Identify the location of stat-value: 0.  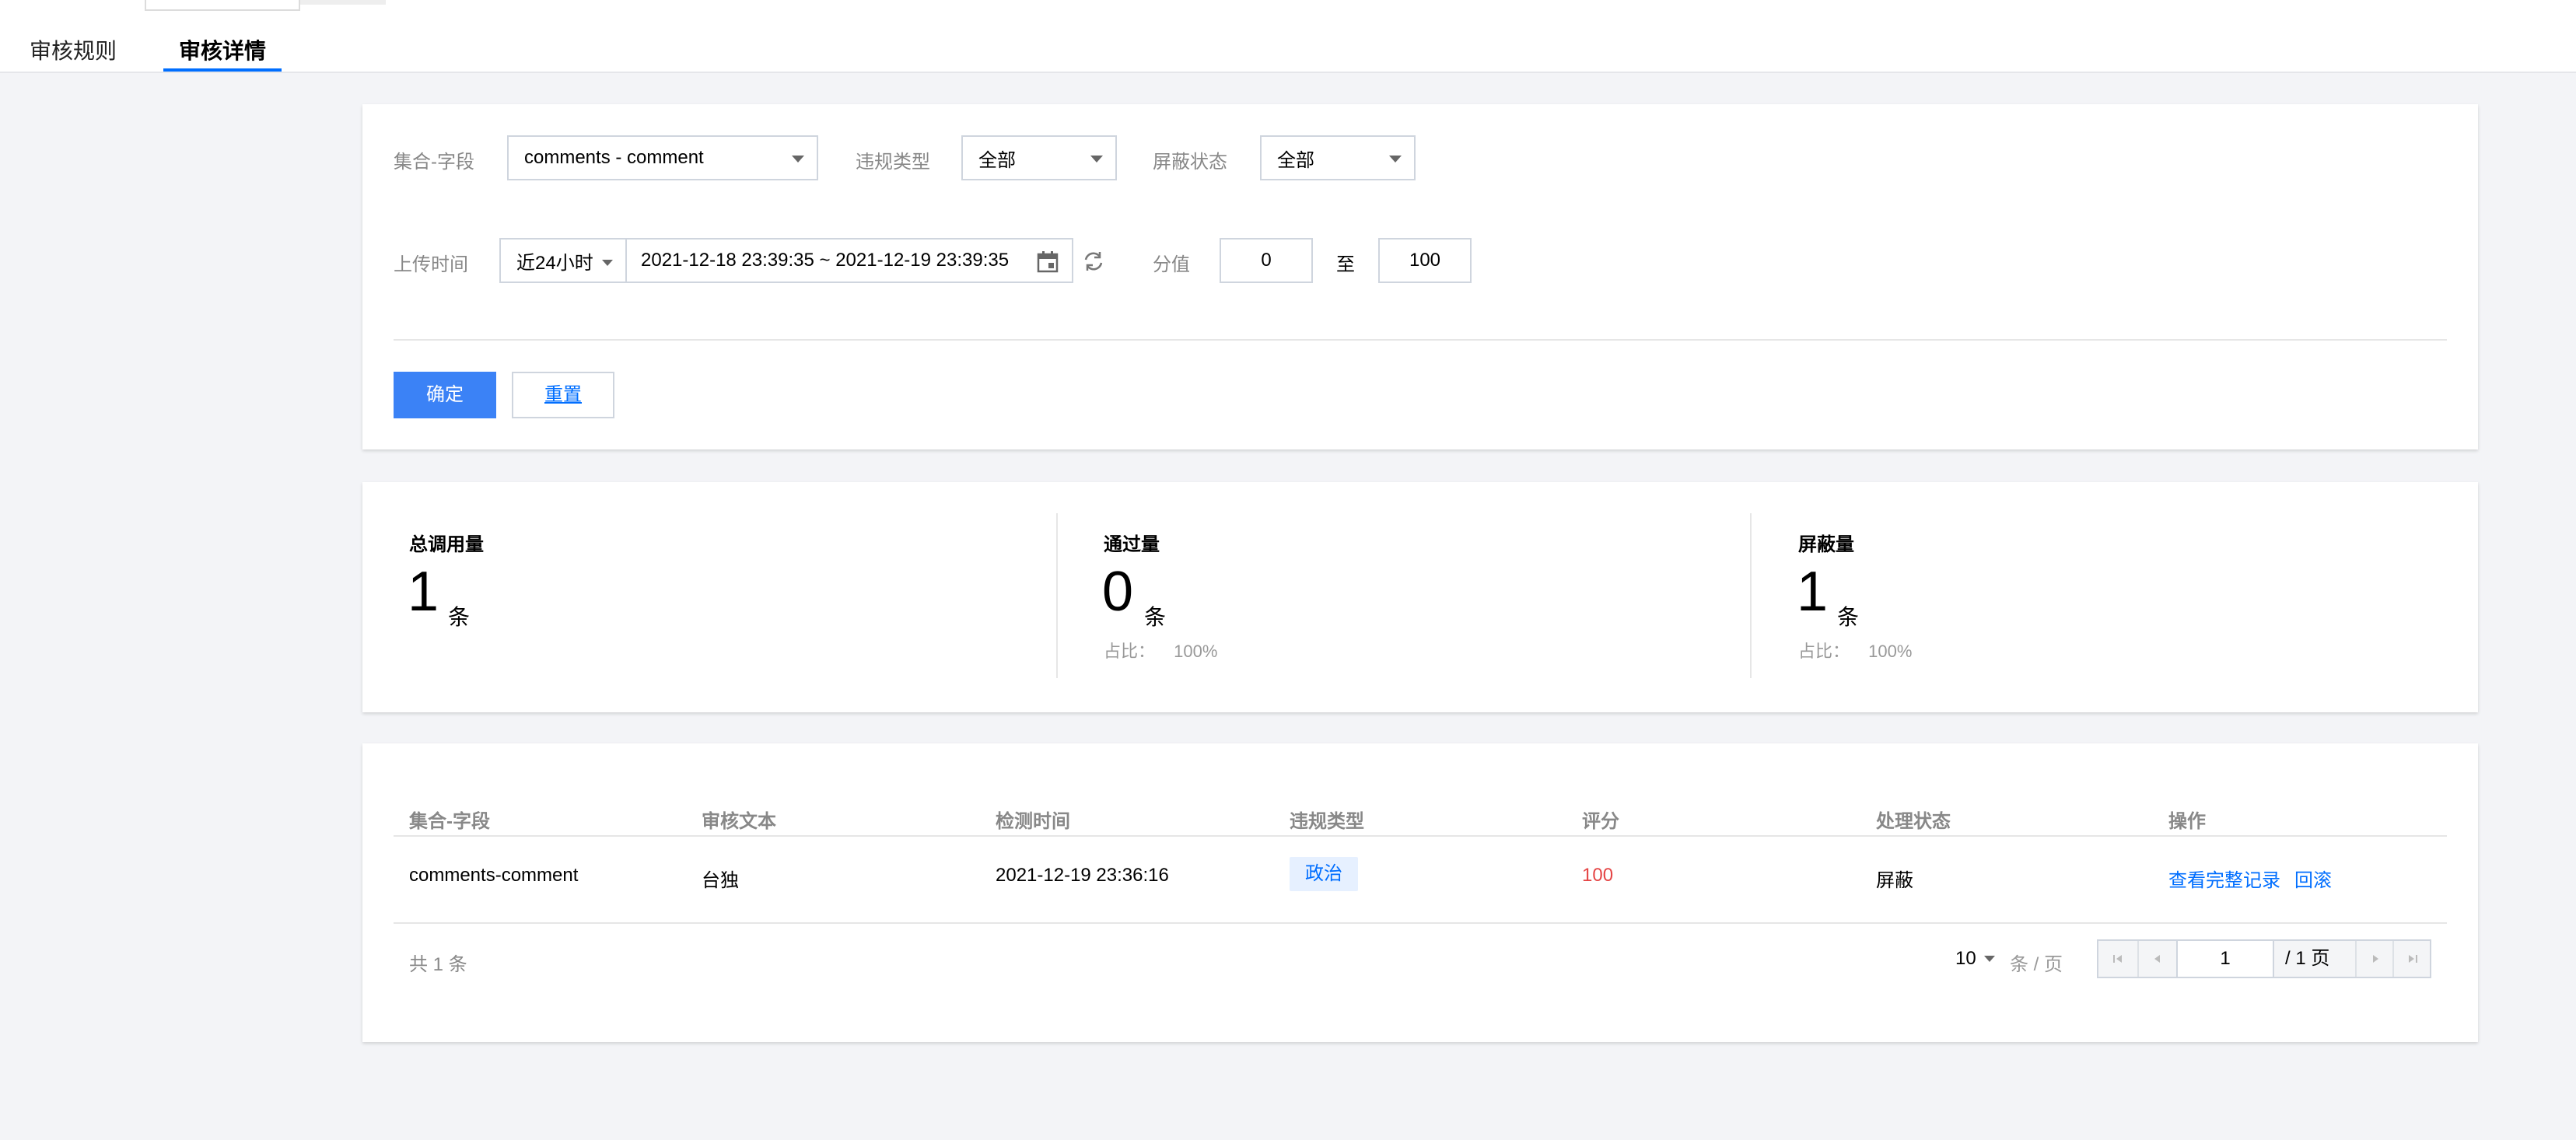
(1118, 592).